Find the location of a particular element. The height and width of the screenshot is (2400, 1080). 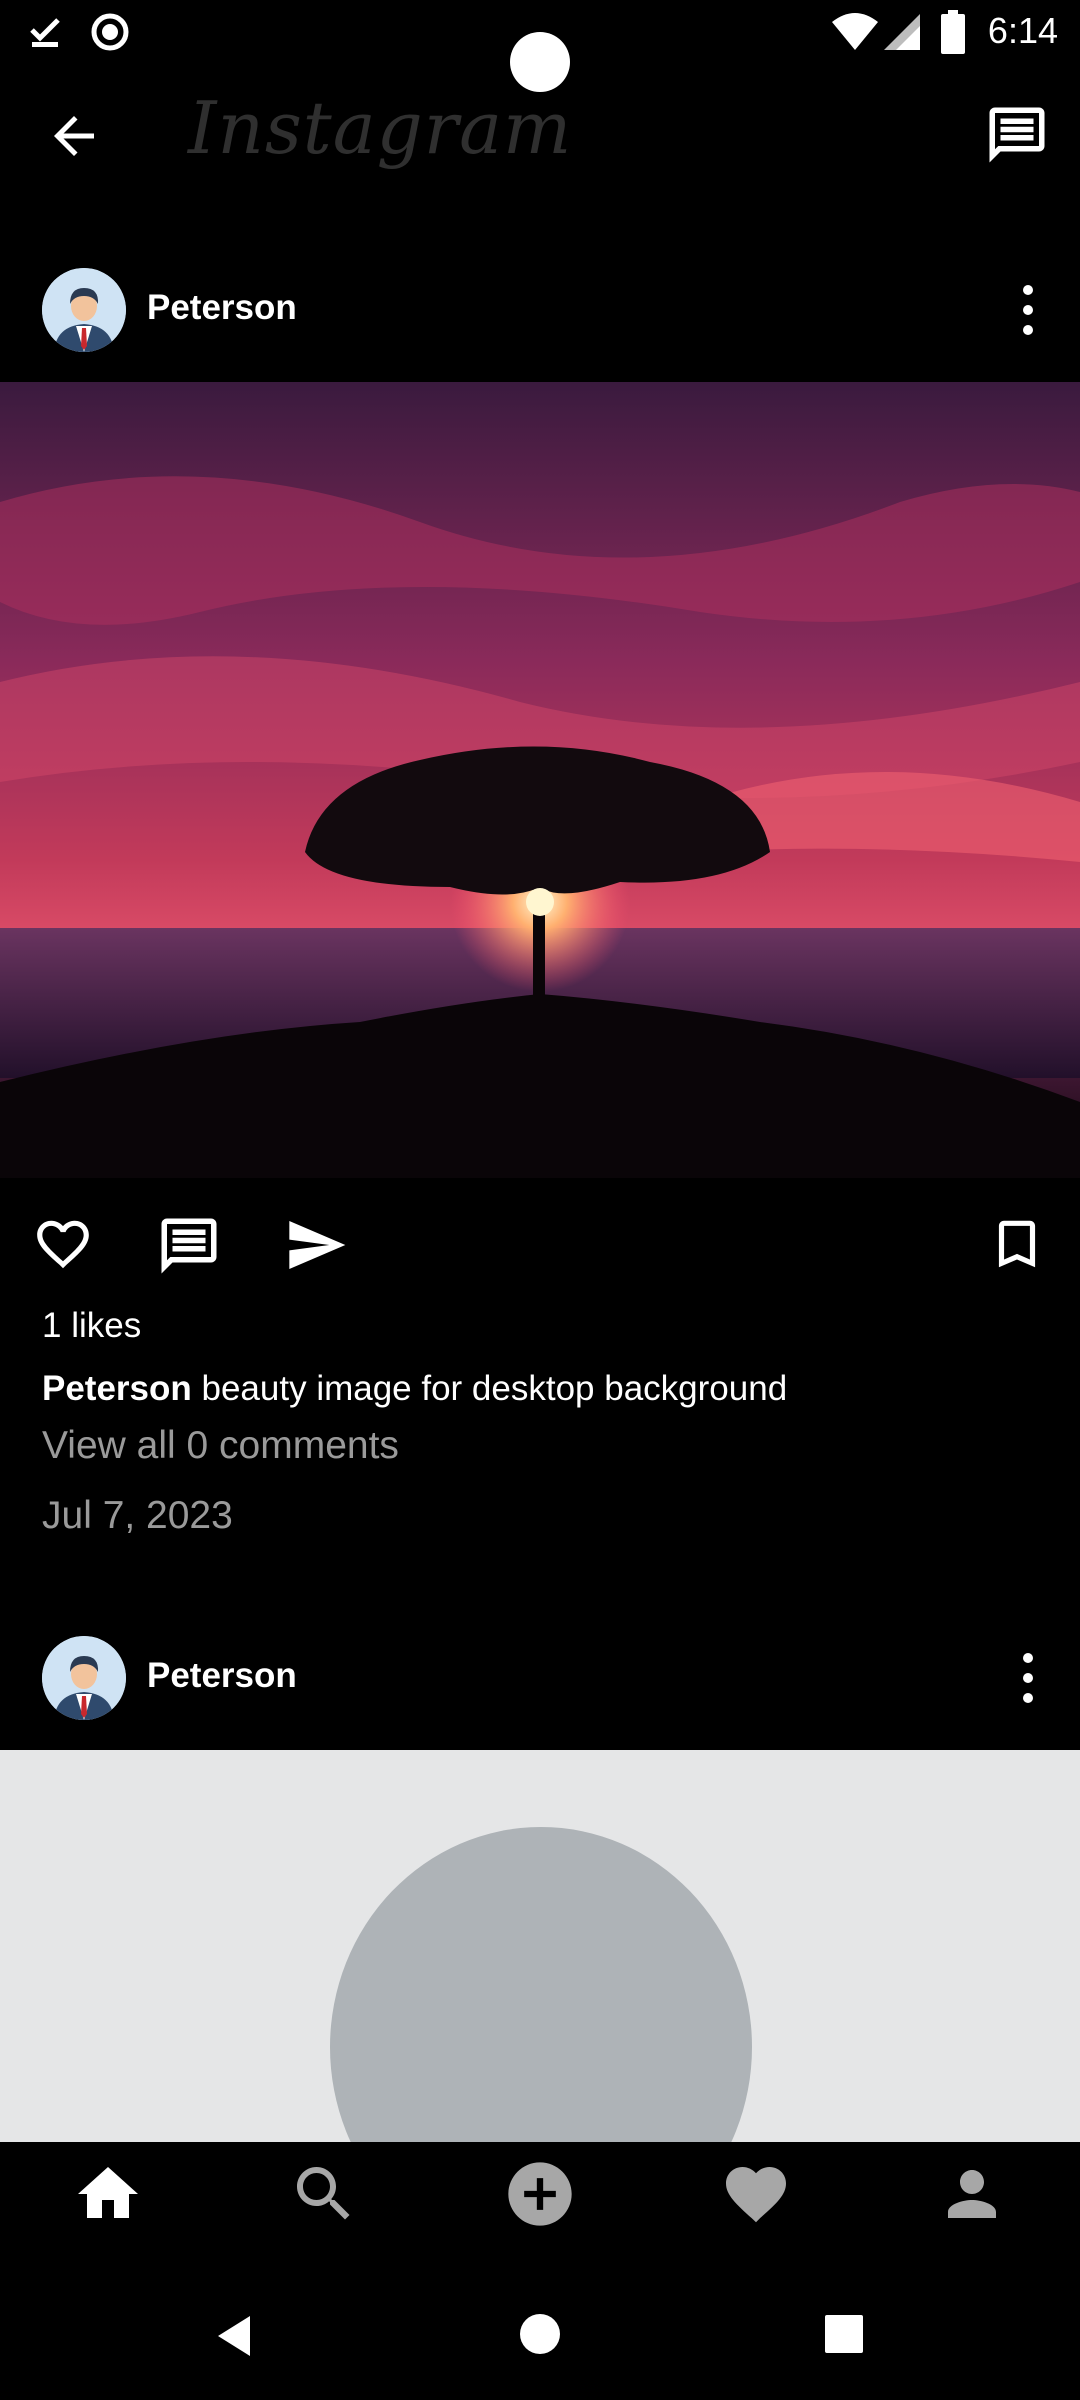

home-icon is located at coordinates (108, 2192).